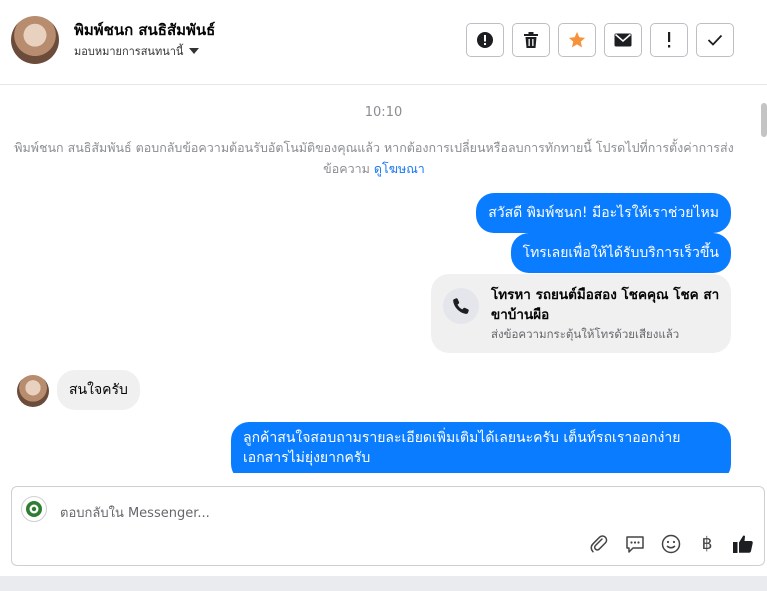 The image size is (767, 591). I want to click on check-icon, so click(715, 40).